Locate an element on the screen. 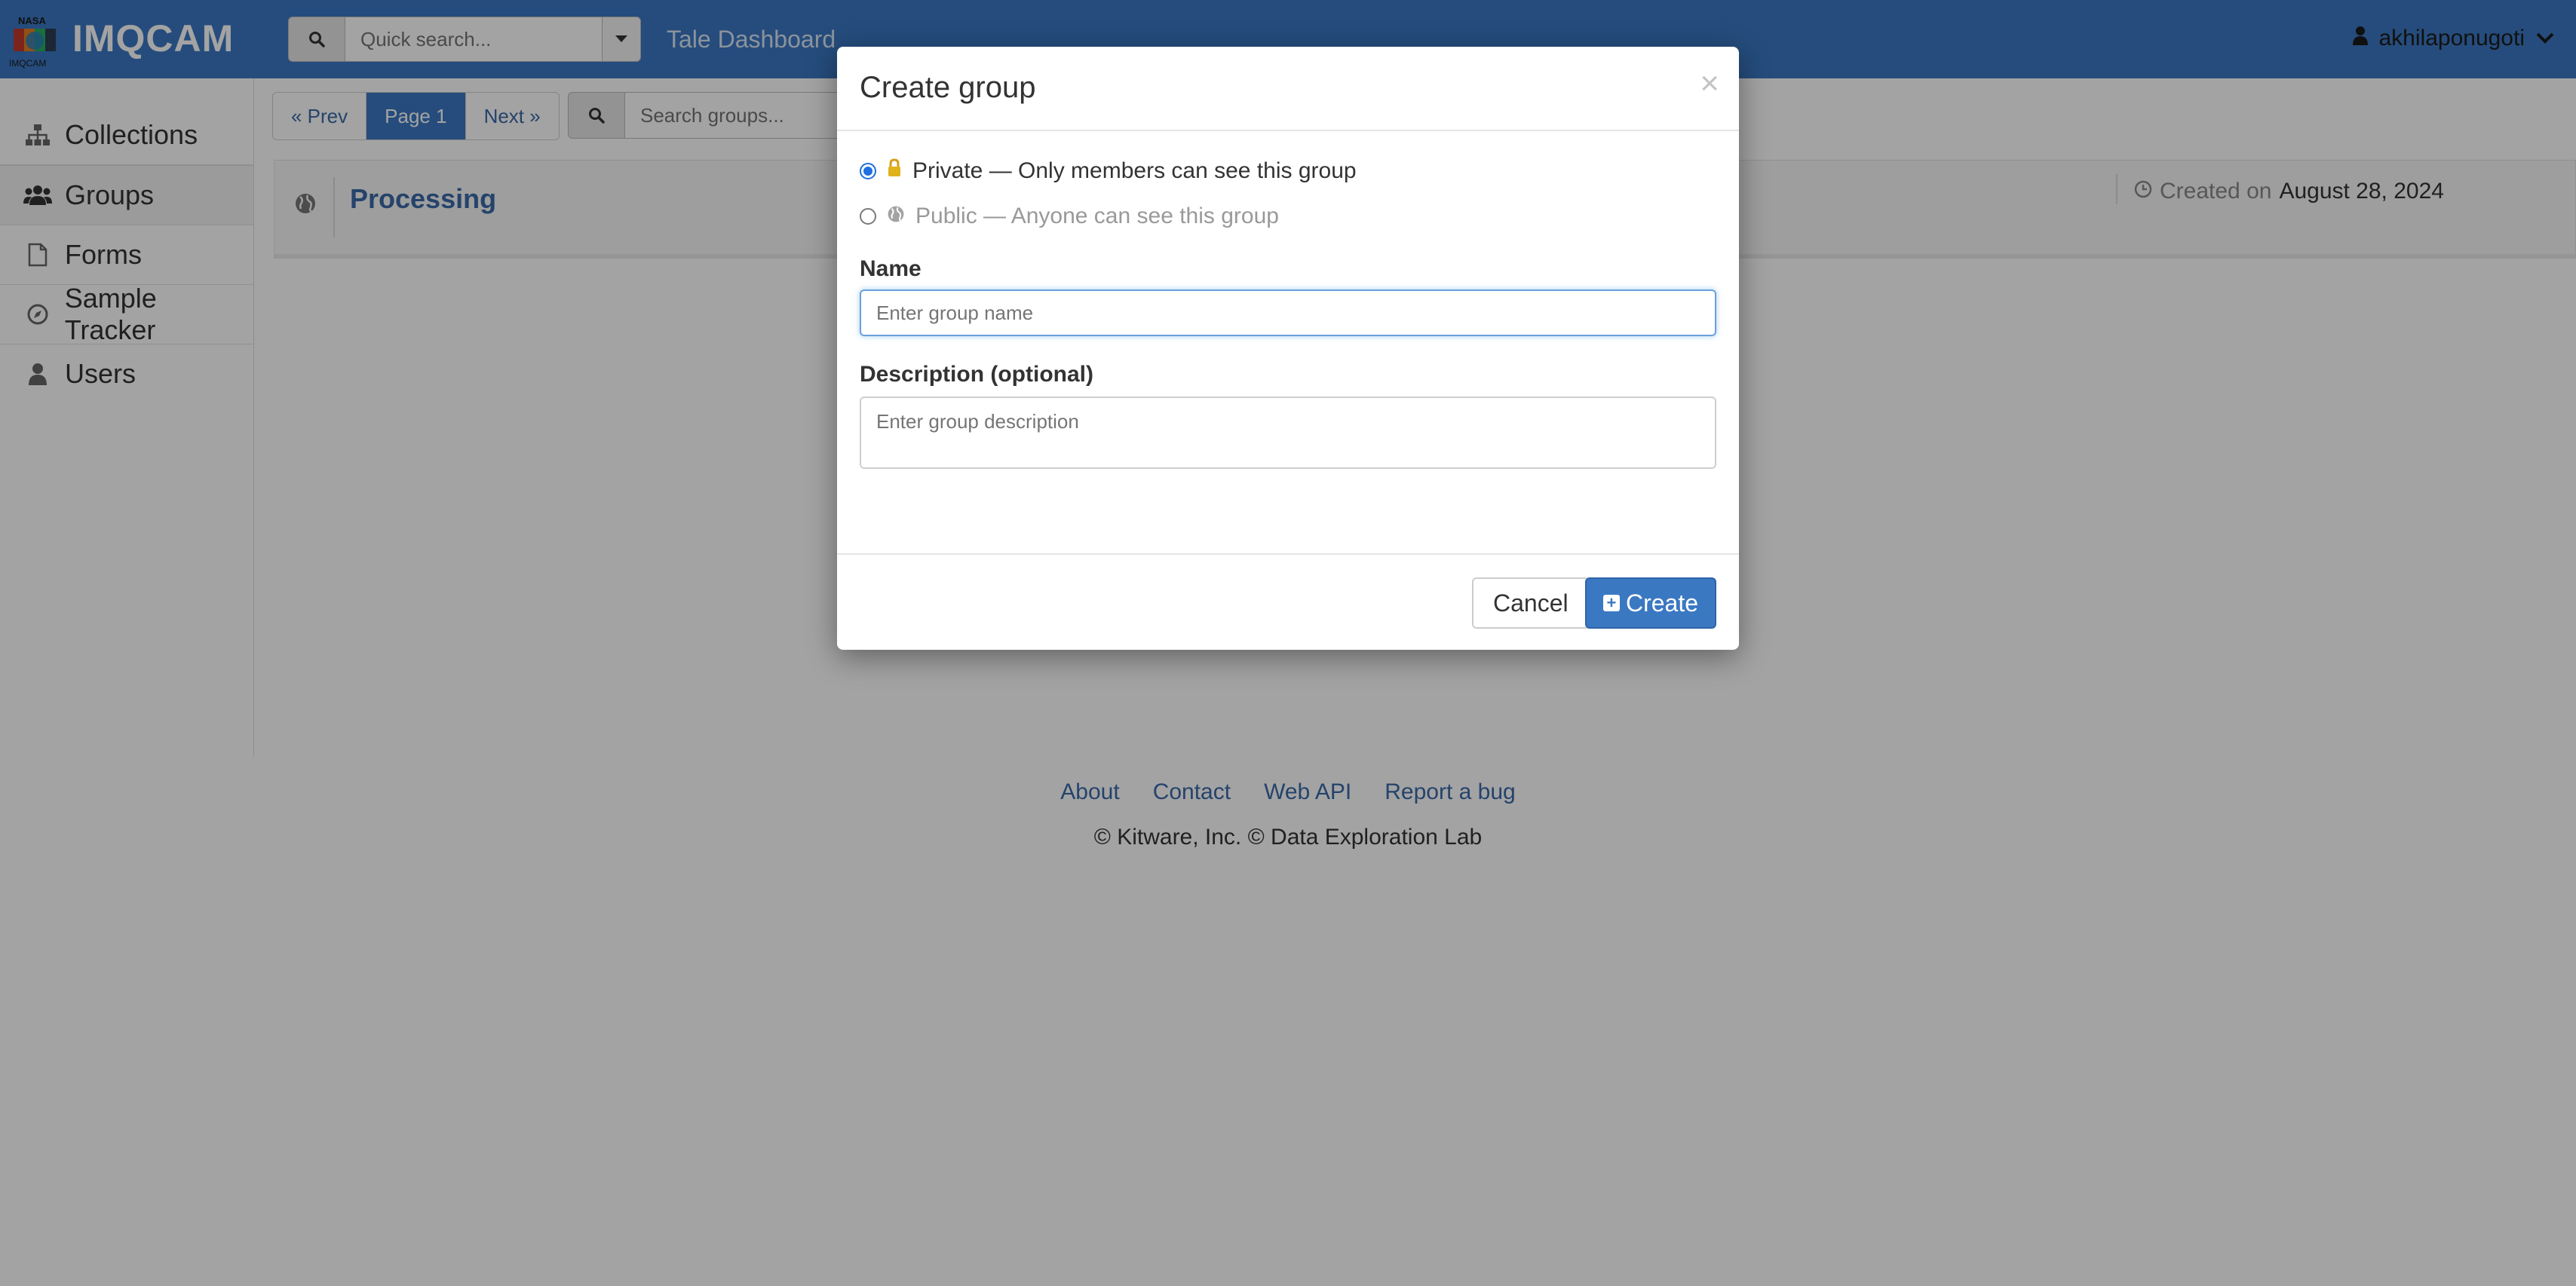 This screenshot has height=1286, width=2576. private-radio is located at coordinates (868, 171).